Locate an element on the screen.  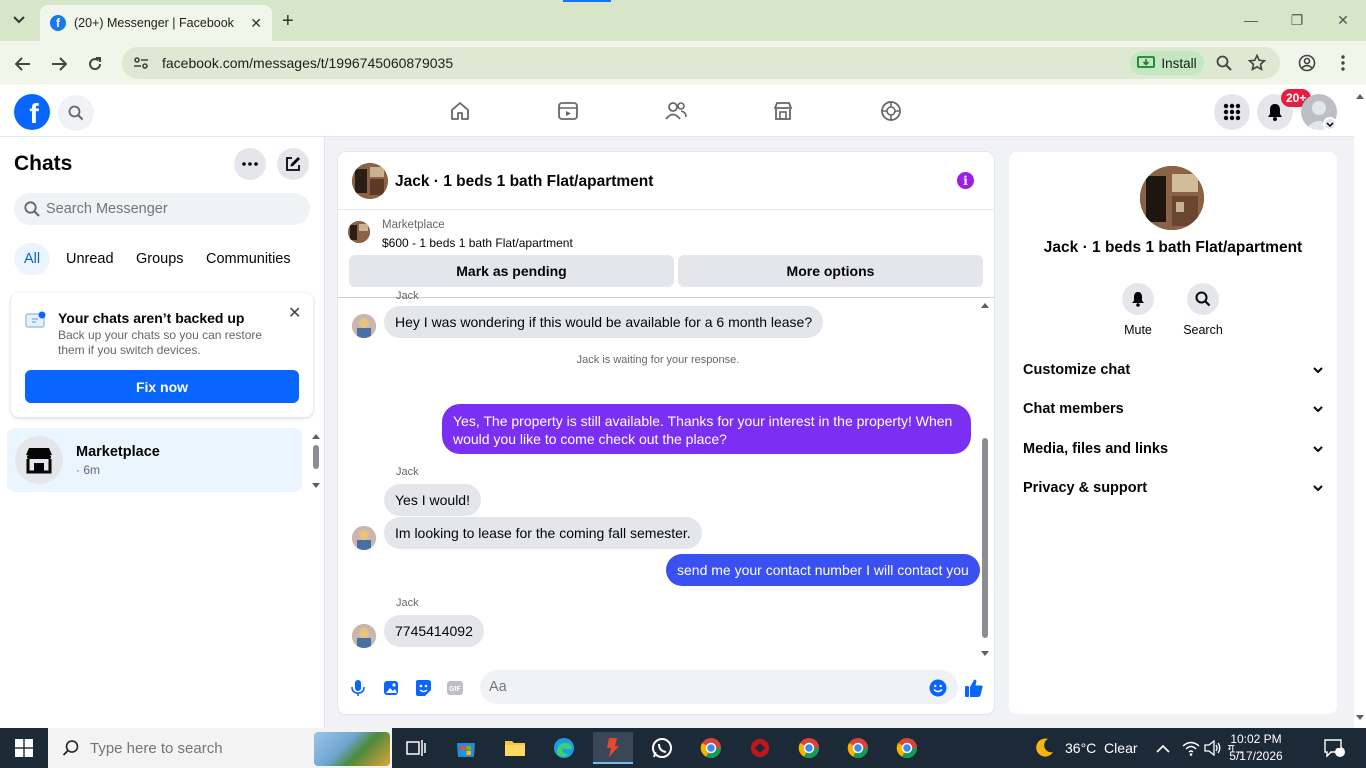
search-in-conversation-action: Search is located at coordinates (1203, 310).